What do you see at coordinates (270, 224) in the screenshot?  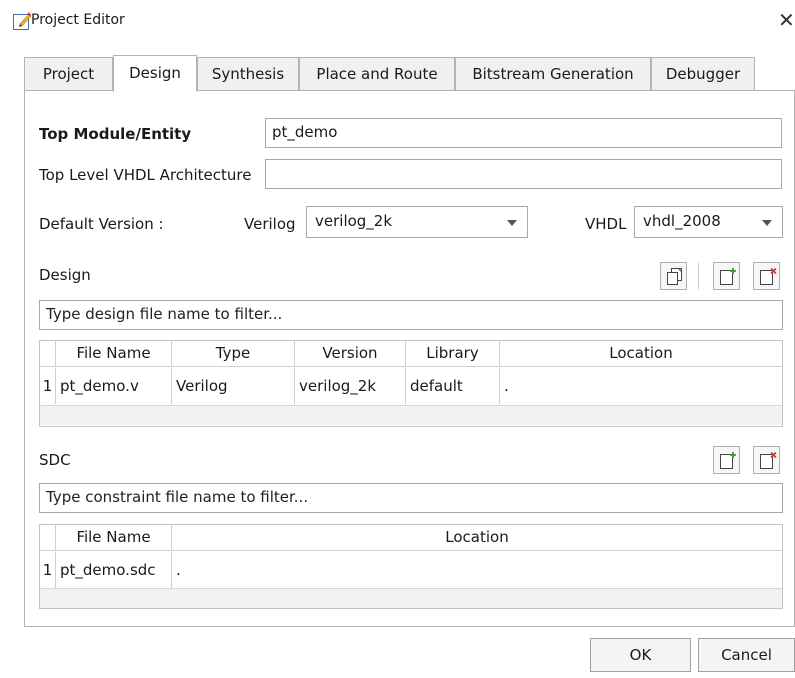 I see `verilog-label: Verilog` at bounding box center [270, 224].